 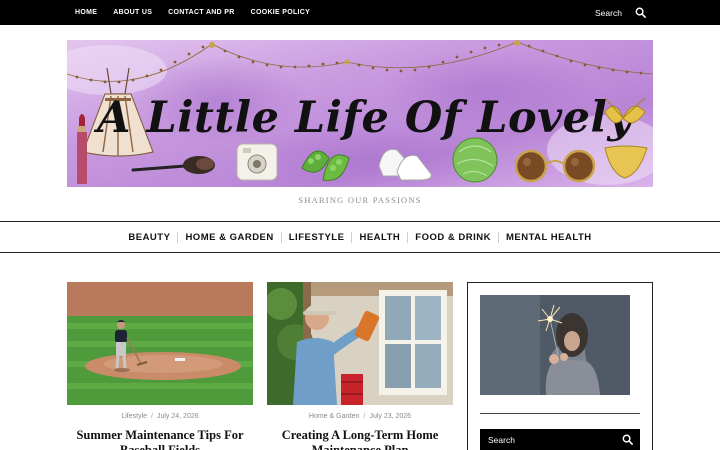 What do you see at coordinates (453, 237) in the screenshot?
I see `nav-food-drink: FOOD & DRINK` at bounding box center [453, 237].